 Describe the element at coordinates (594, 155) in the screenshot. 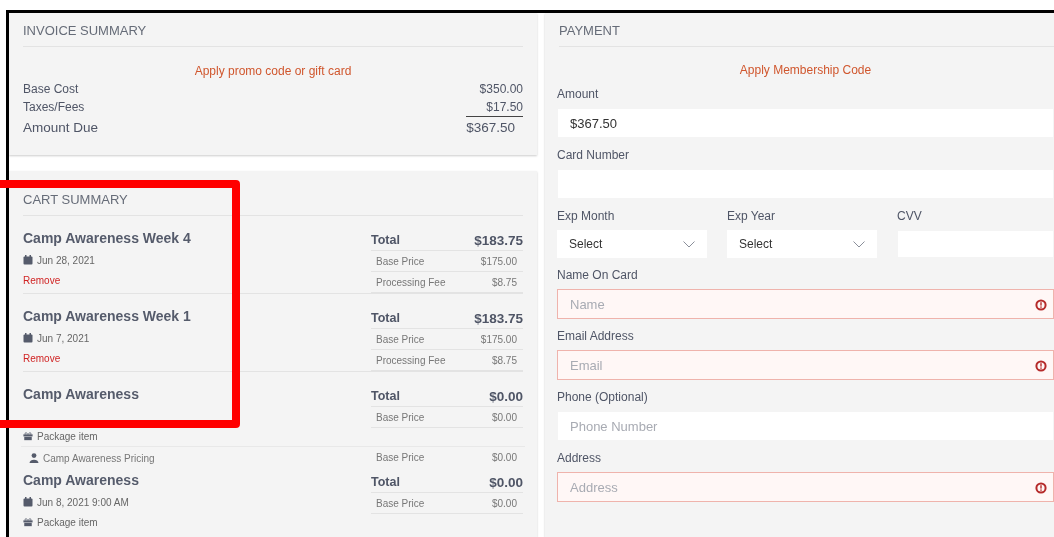

I see `field-label: Card Number` at that location.